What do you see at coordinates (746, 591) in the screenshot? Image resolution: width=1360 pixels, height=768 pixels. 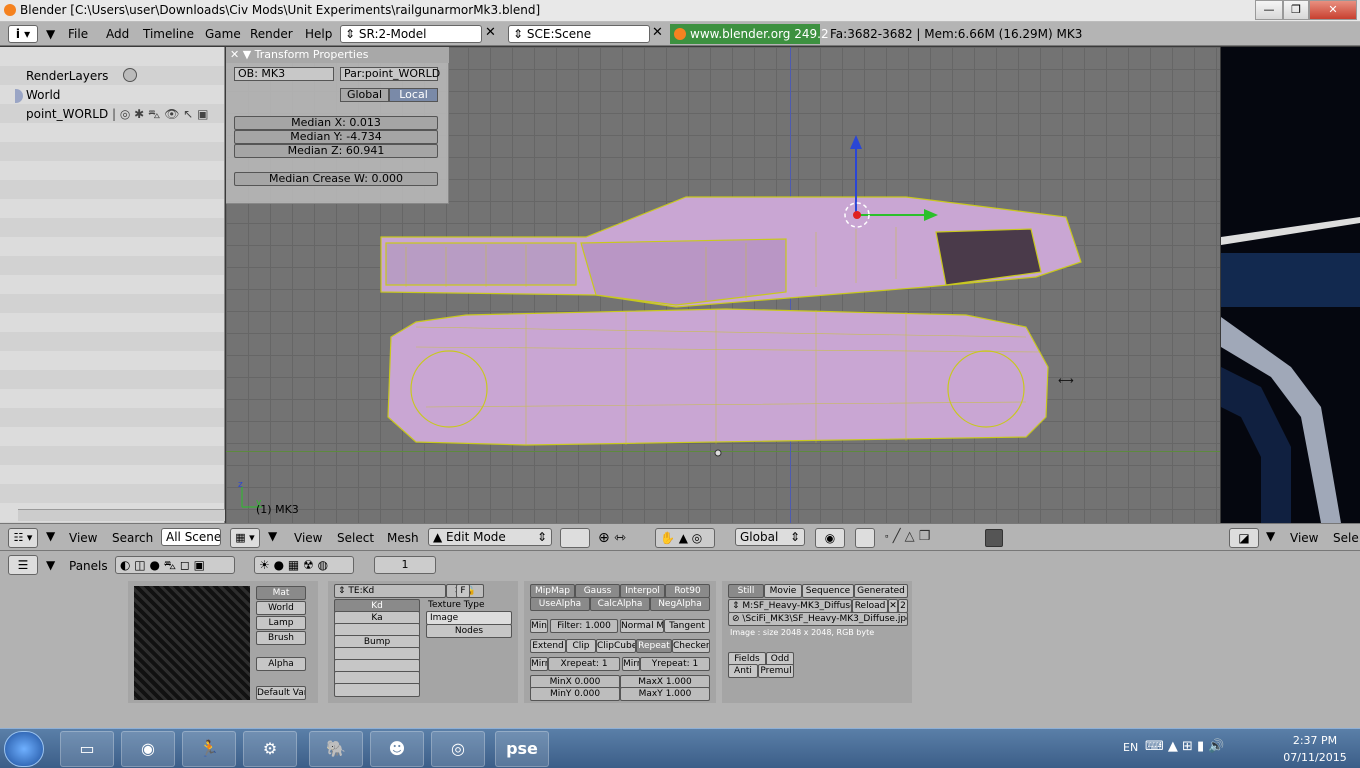 I see `source-still: Still` at bounding box center [746, 591].